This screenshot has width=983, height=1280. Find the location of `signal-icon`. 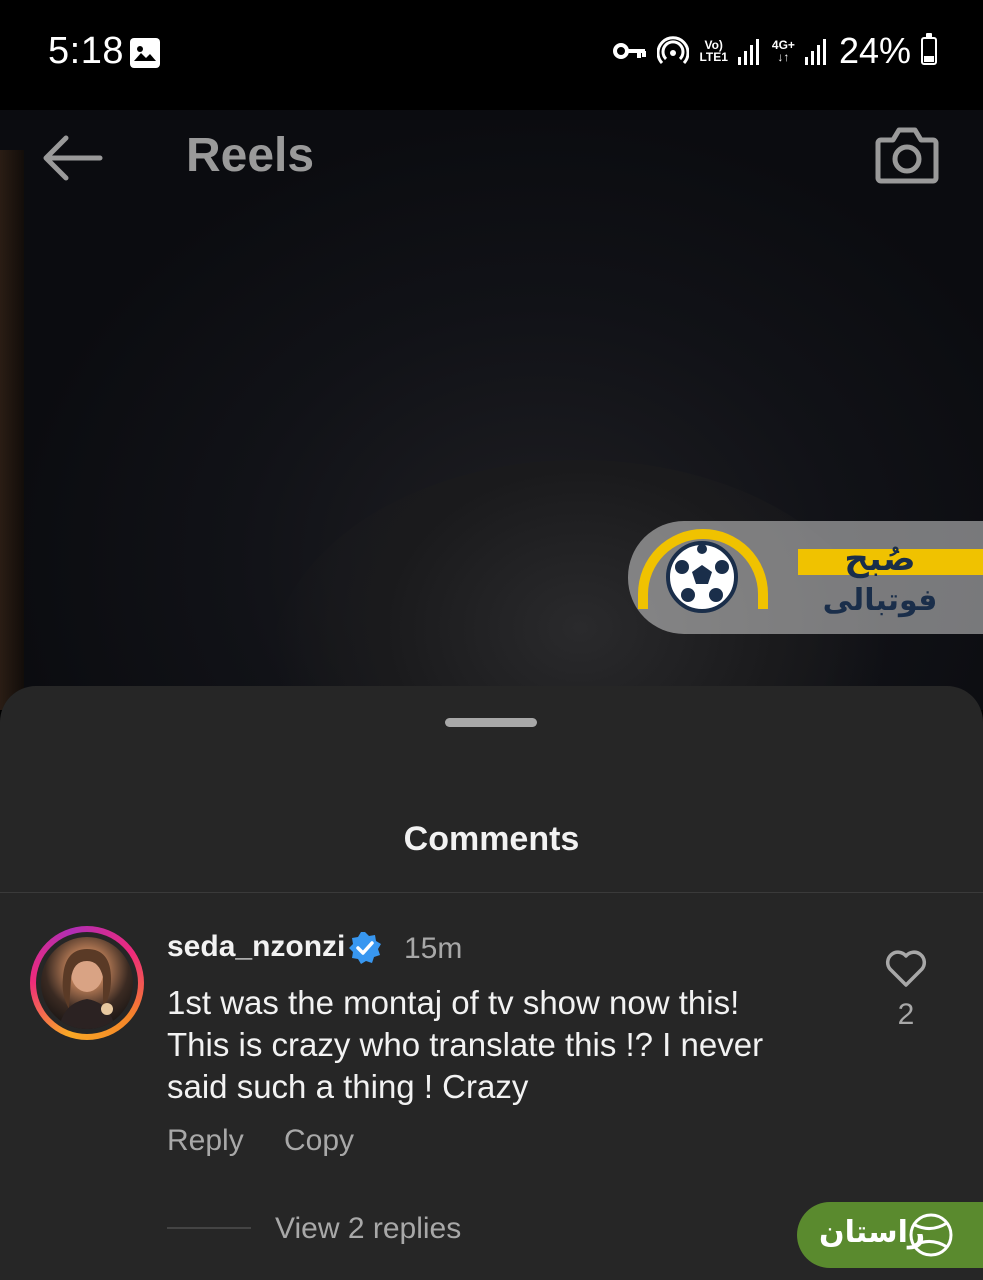

signal-icon is located at coordinates (748, 52).